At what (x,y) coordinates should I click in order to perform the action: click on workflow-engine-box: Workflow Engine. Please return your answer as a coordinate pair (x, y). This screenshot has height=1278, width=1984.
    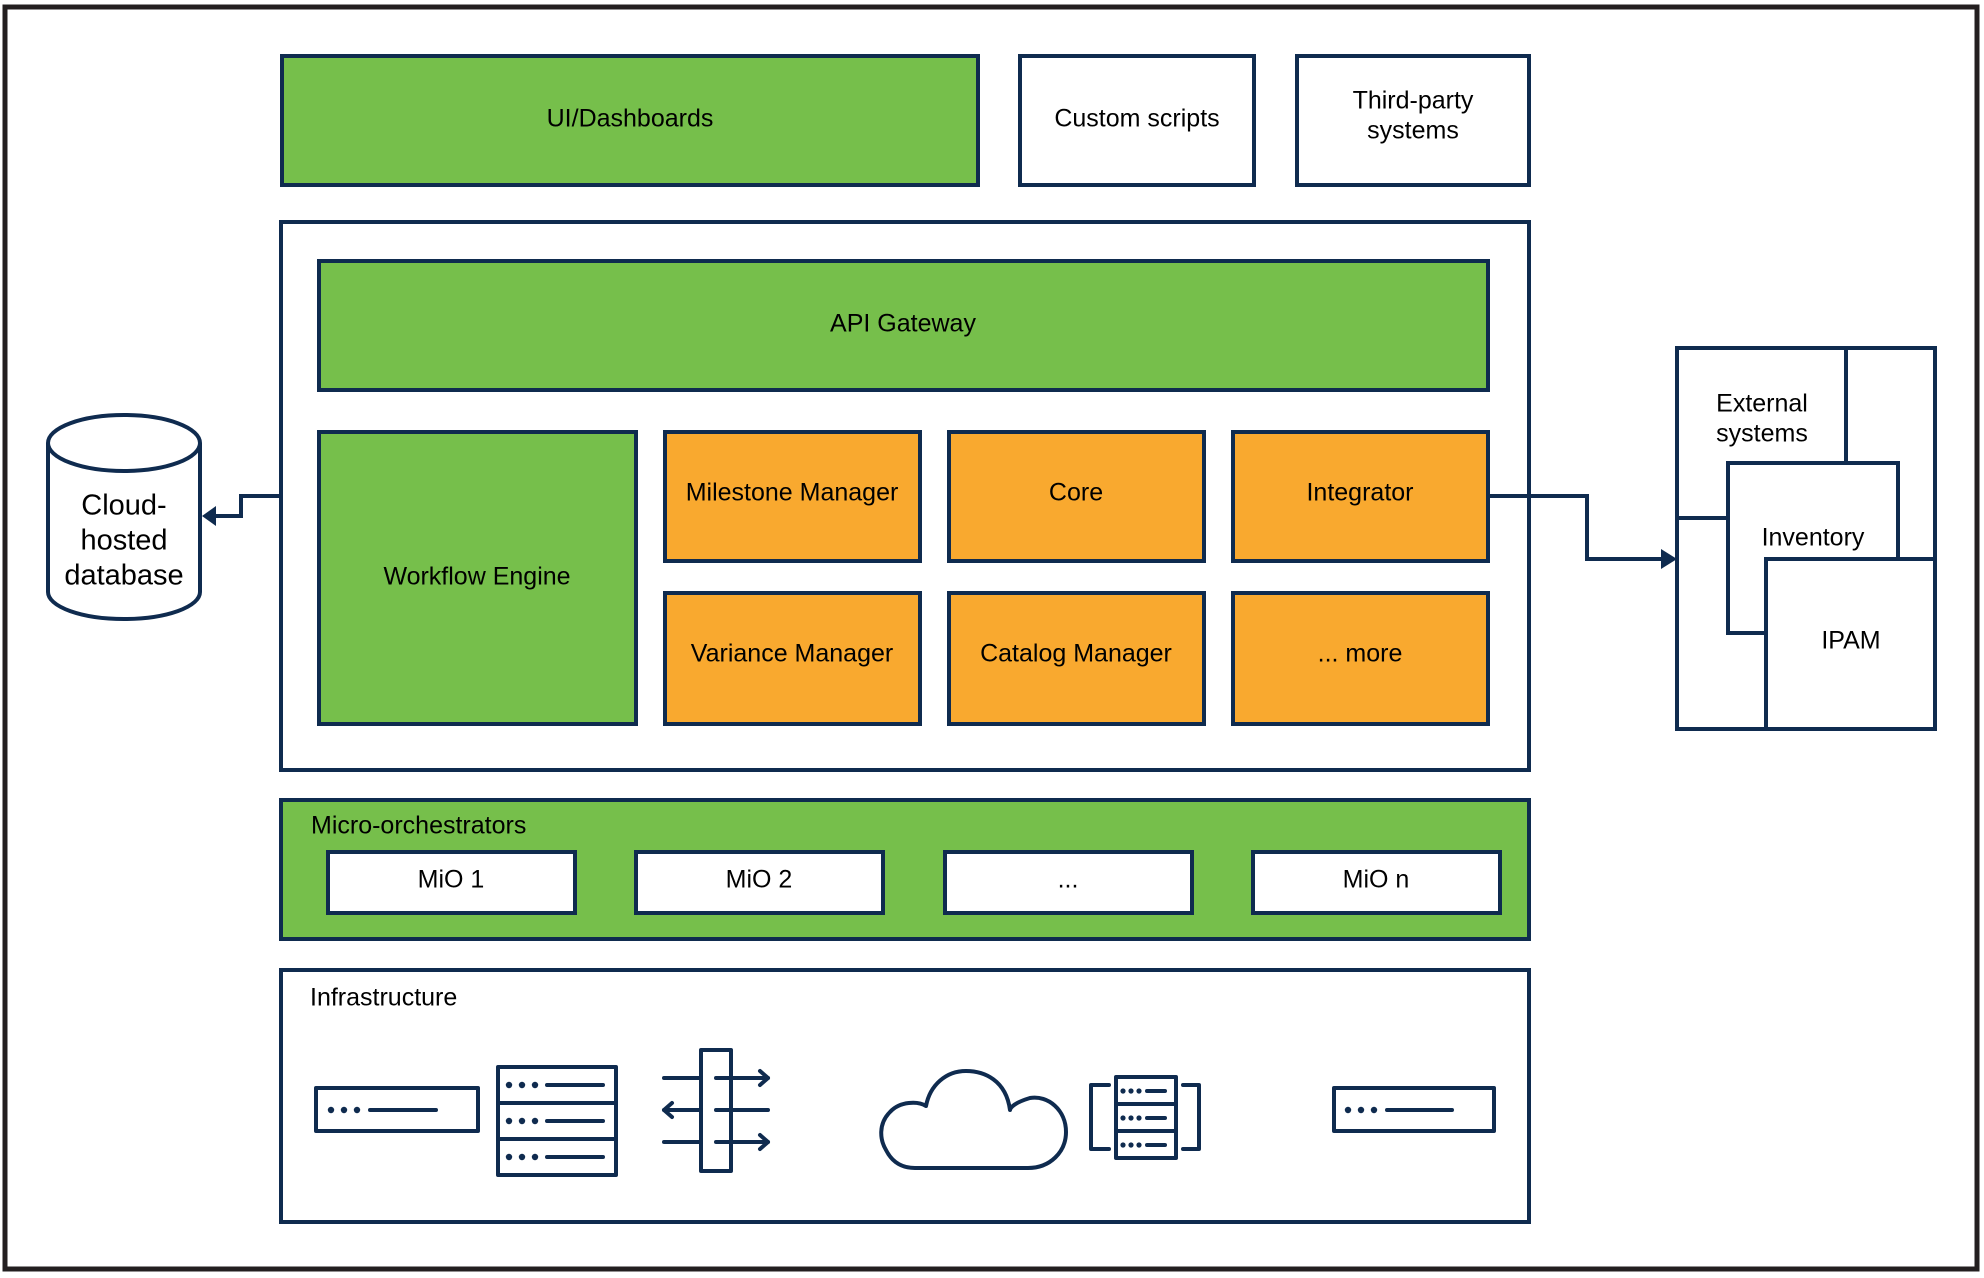
    Looking at the image, I should click on (477, 578).